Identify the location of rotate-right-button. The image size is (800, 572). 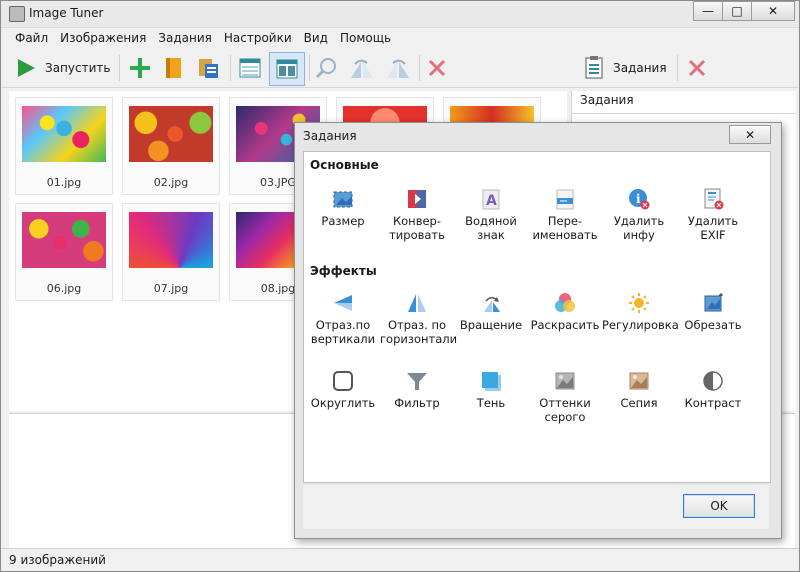
(398, 68).